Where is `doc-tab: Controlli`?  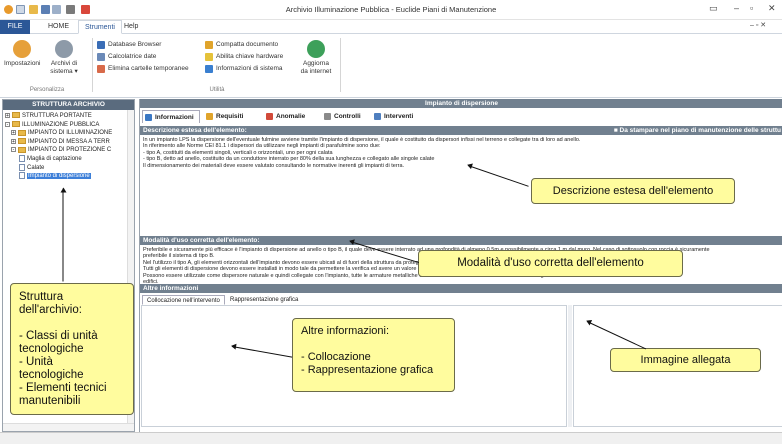 doc-tab: Controlli is located at coordinates (345, 116).